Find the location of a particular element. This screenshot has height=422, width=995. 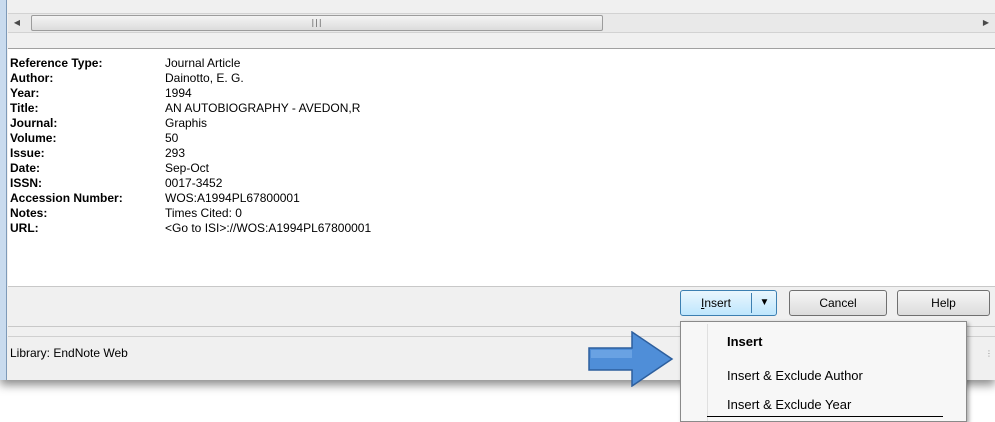

field-value: 293 is located at coordinates (175, 153).